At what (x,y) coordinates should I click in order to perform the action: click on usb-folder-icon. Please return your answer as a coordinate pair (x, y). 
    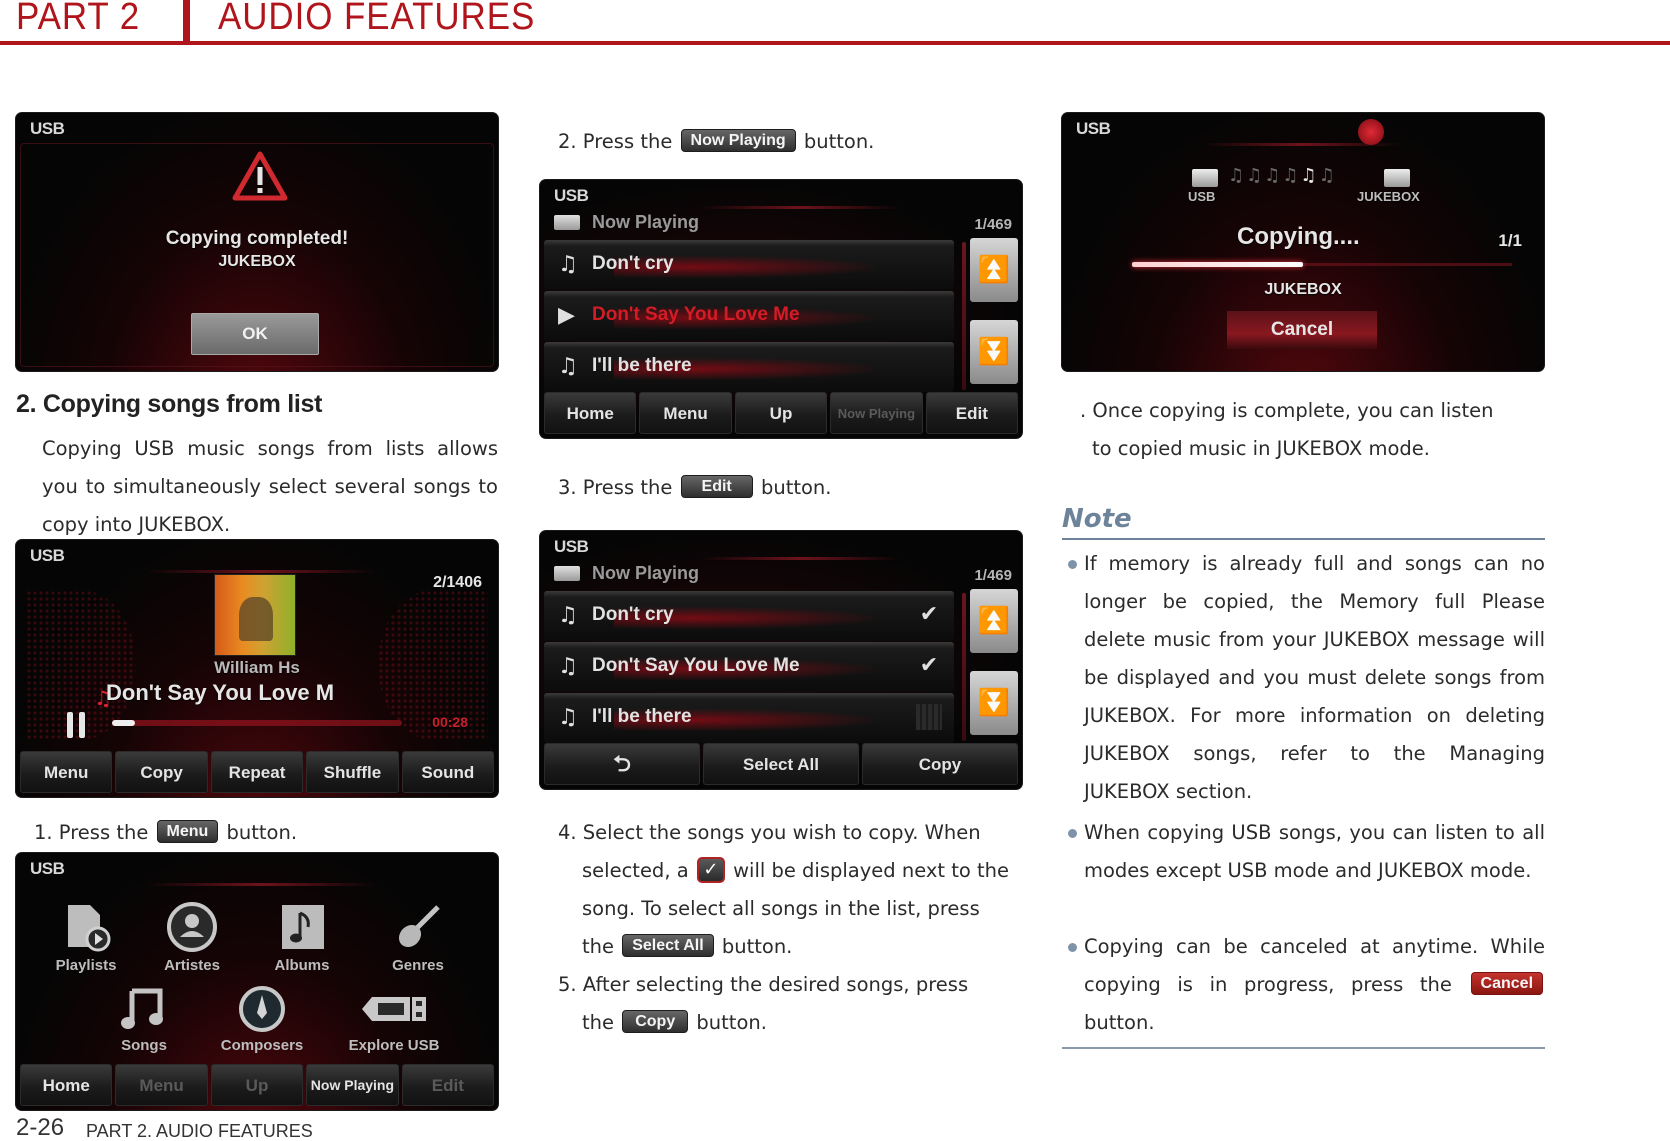
    Looking at the image, I should click on (1205, 178).